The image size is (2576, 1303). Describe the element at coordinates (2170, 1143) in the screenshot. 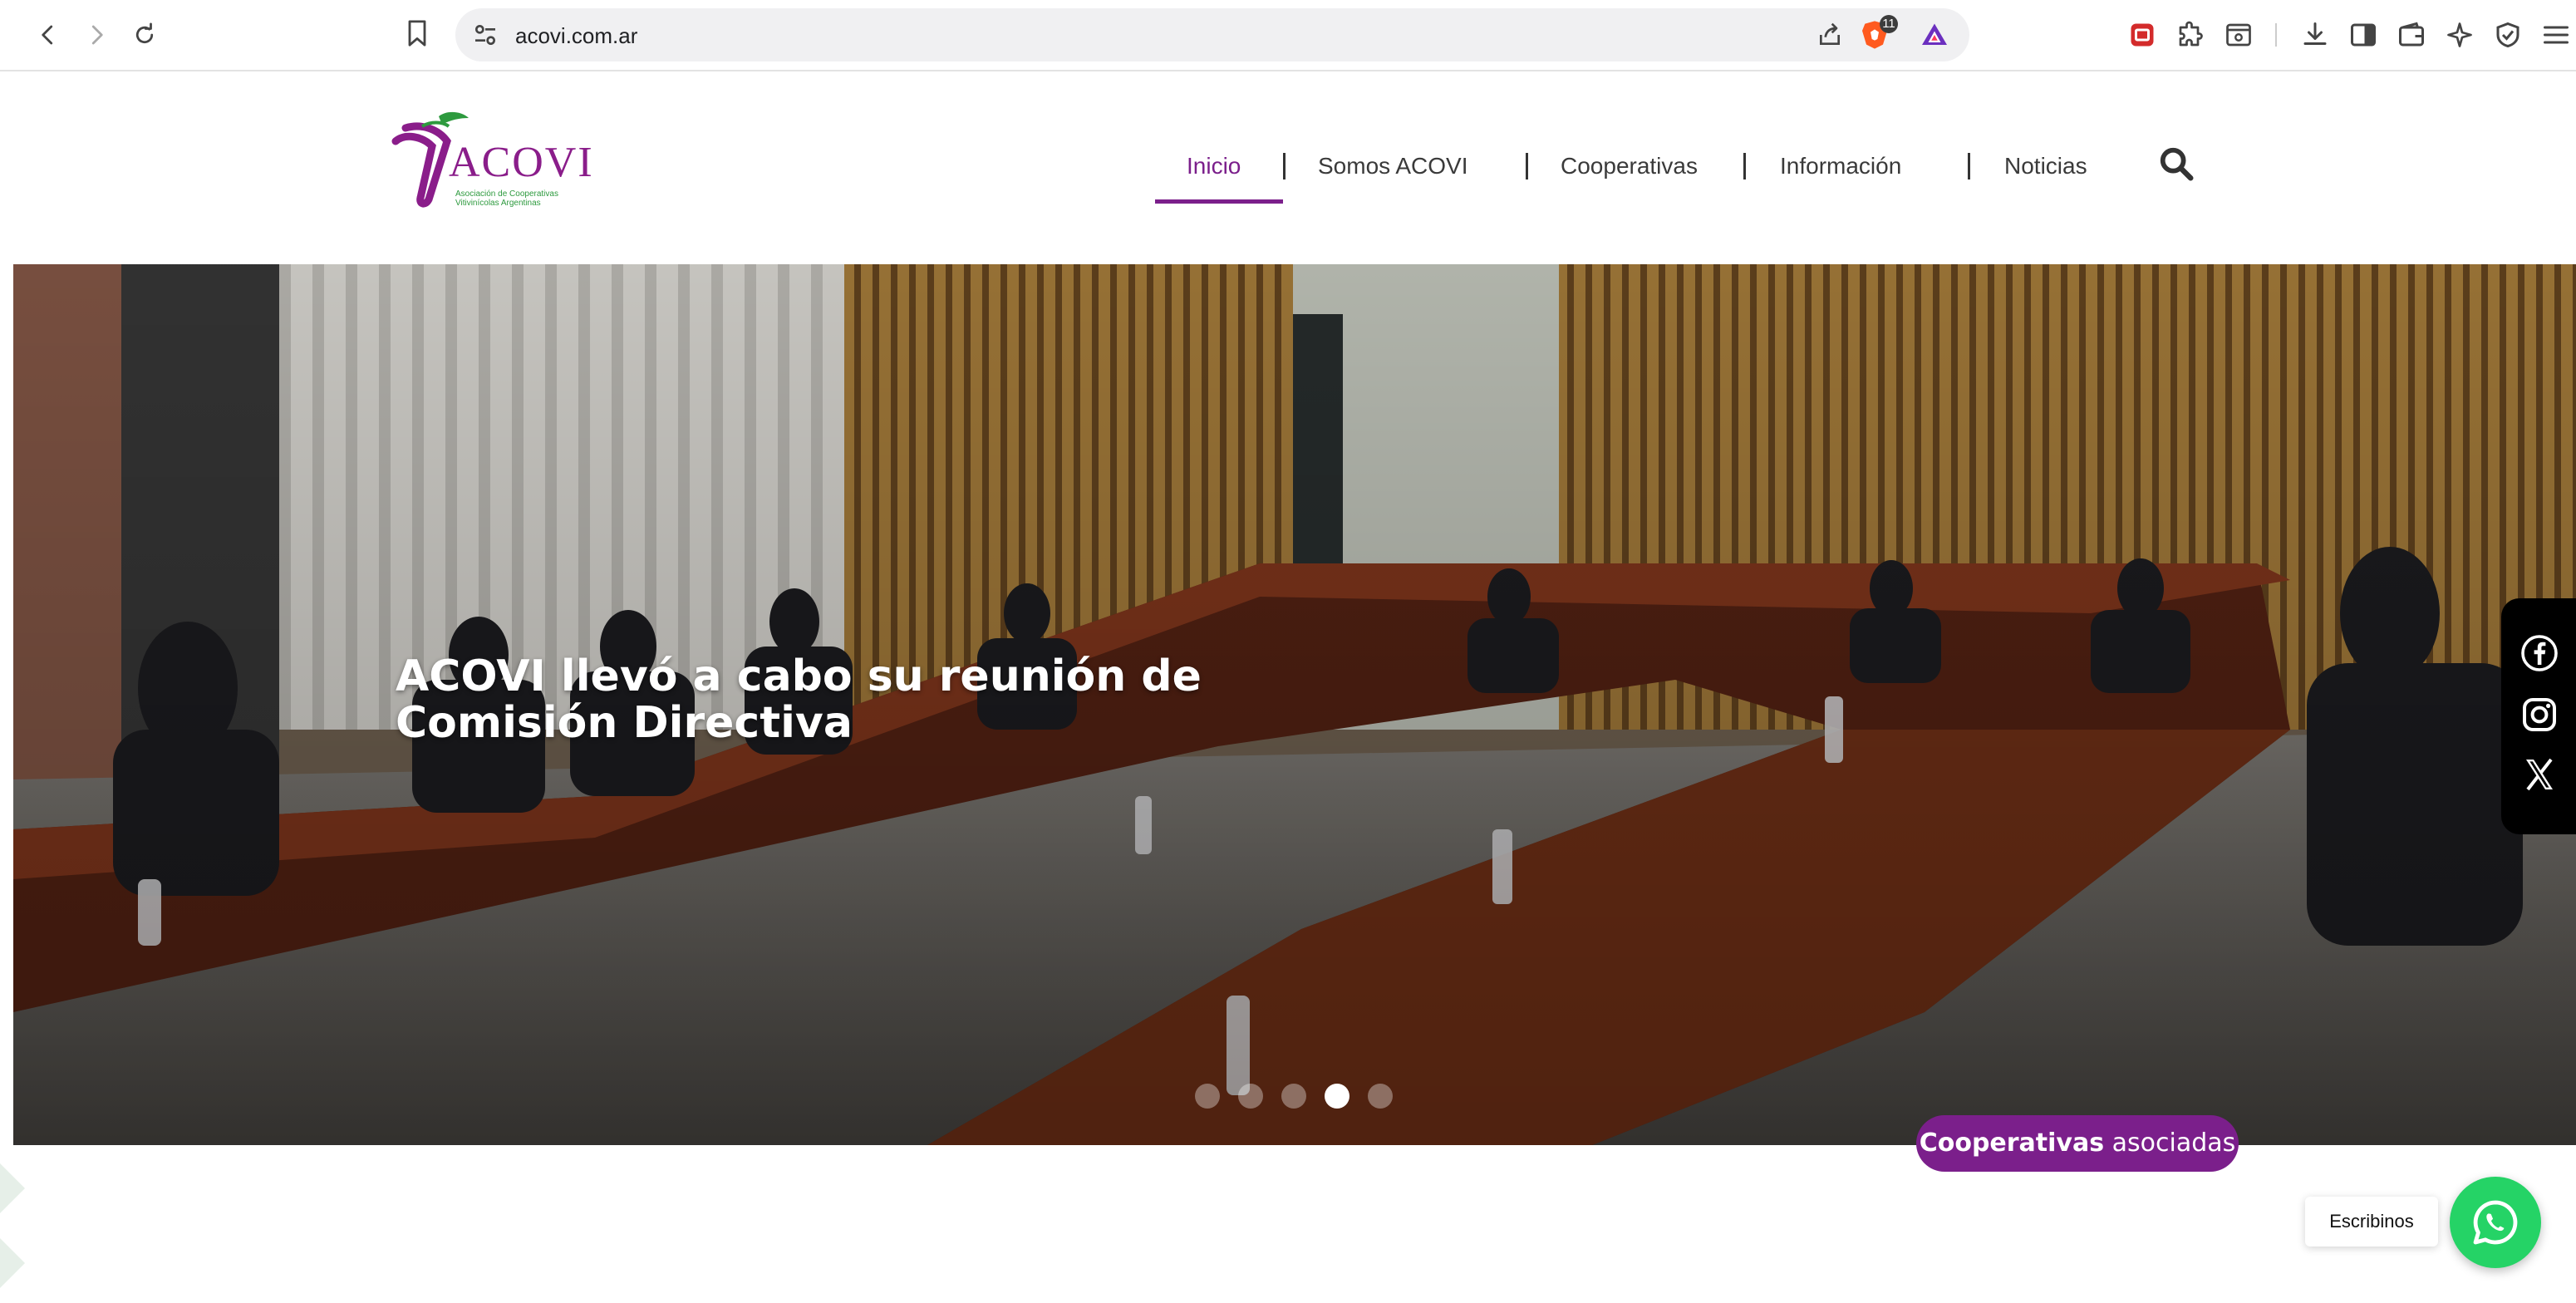

I see `coop-pill-rest: asociadas` at that location.